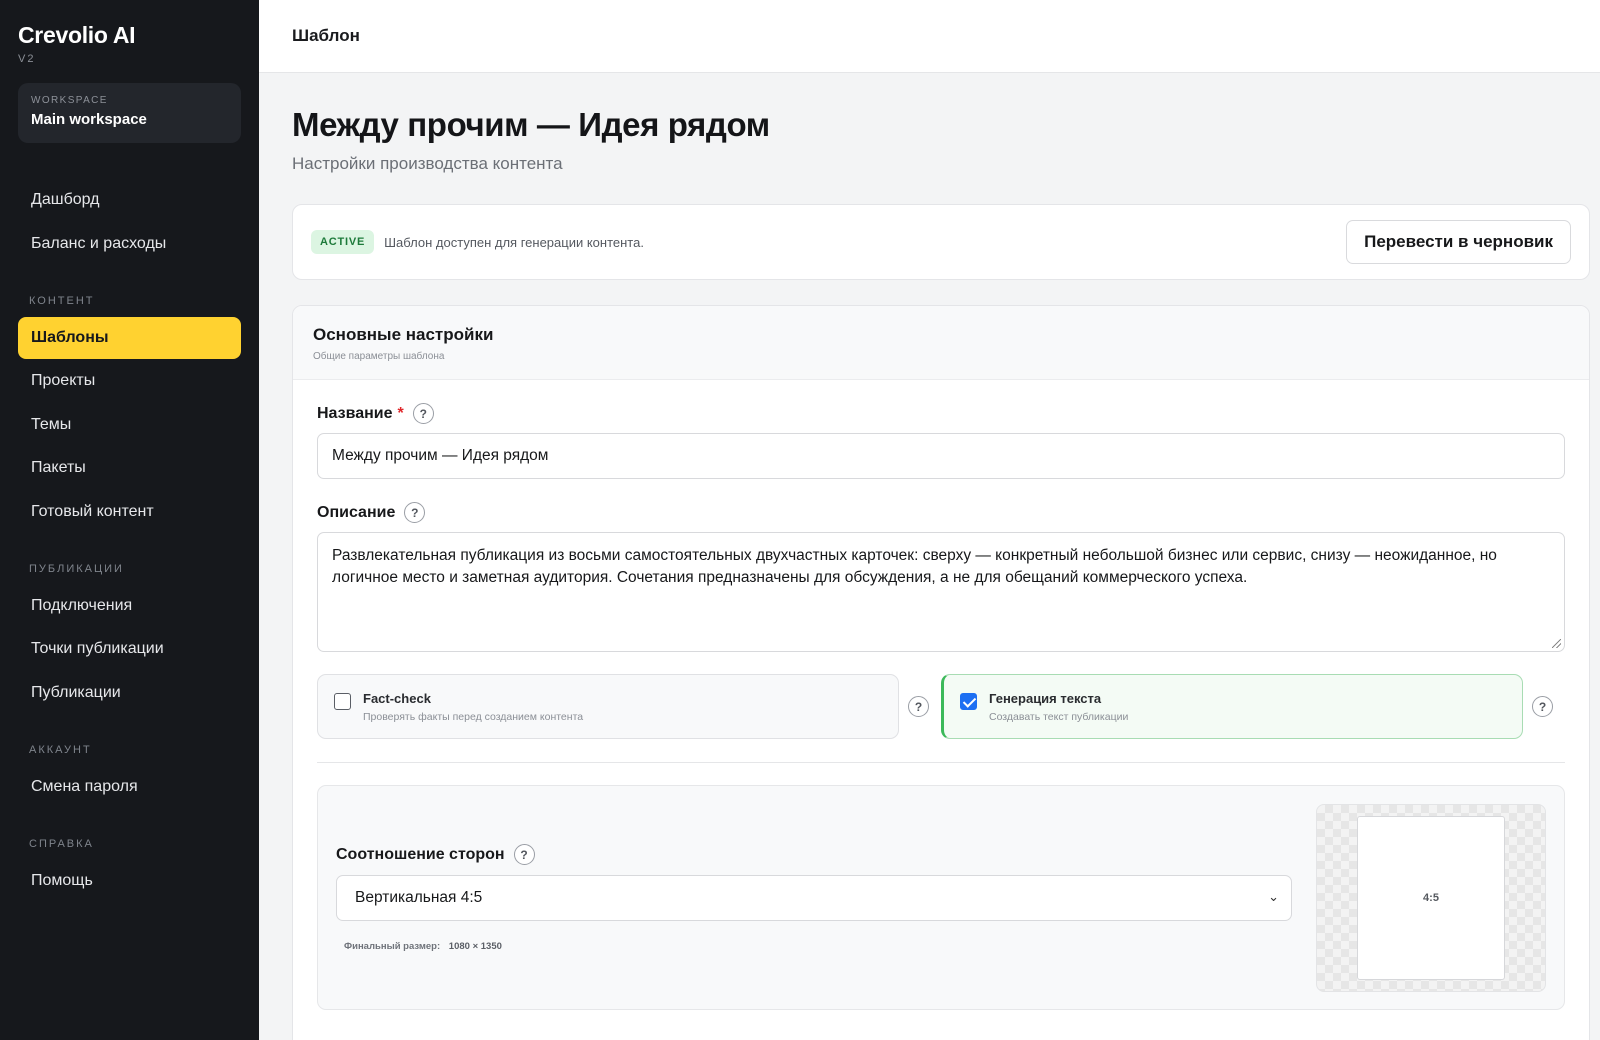 This screenshot has height=1040, width=1600. Describe the element at coordinates (76, 568) in the screenshot. I see `sidebar-section-publications: ПУБЛИКАЦИИ` at that location.